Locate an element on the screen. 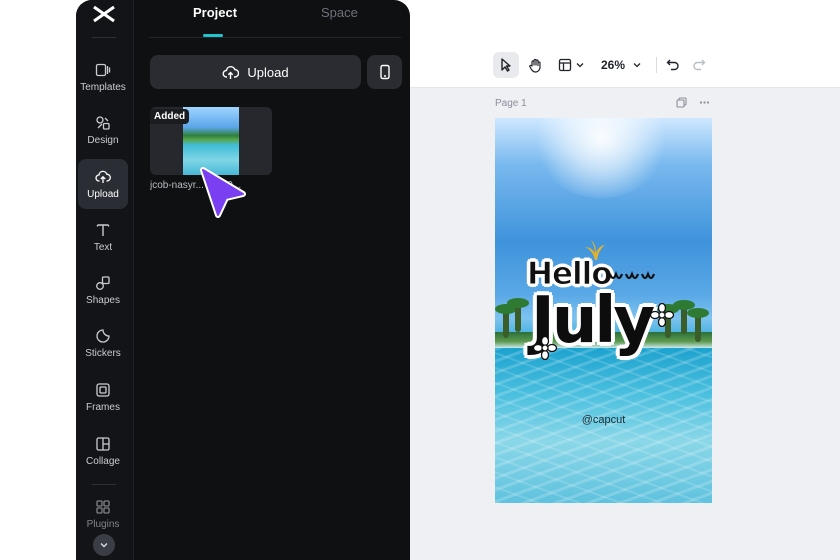  upload-button: Upload is located at coordinates (255, 72).